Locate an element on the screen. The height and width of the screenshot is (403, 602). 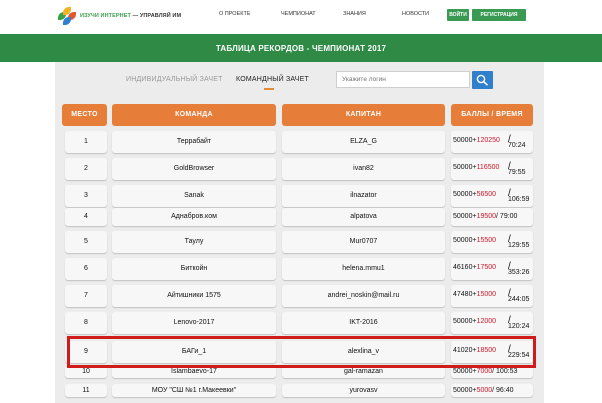
score-base: 47480+ is located at coordinates (465, 294).